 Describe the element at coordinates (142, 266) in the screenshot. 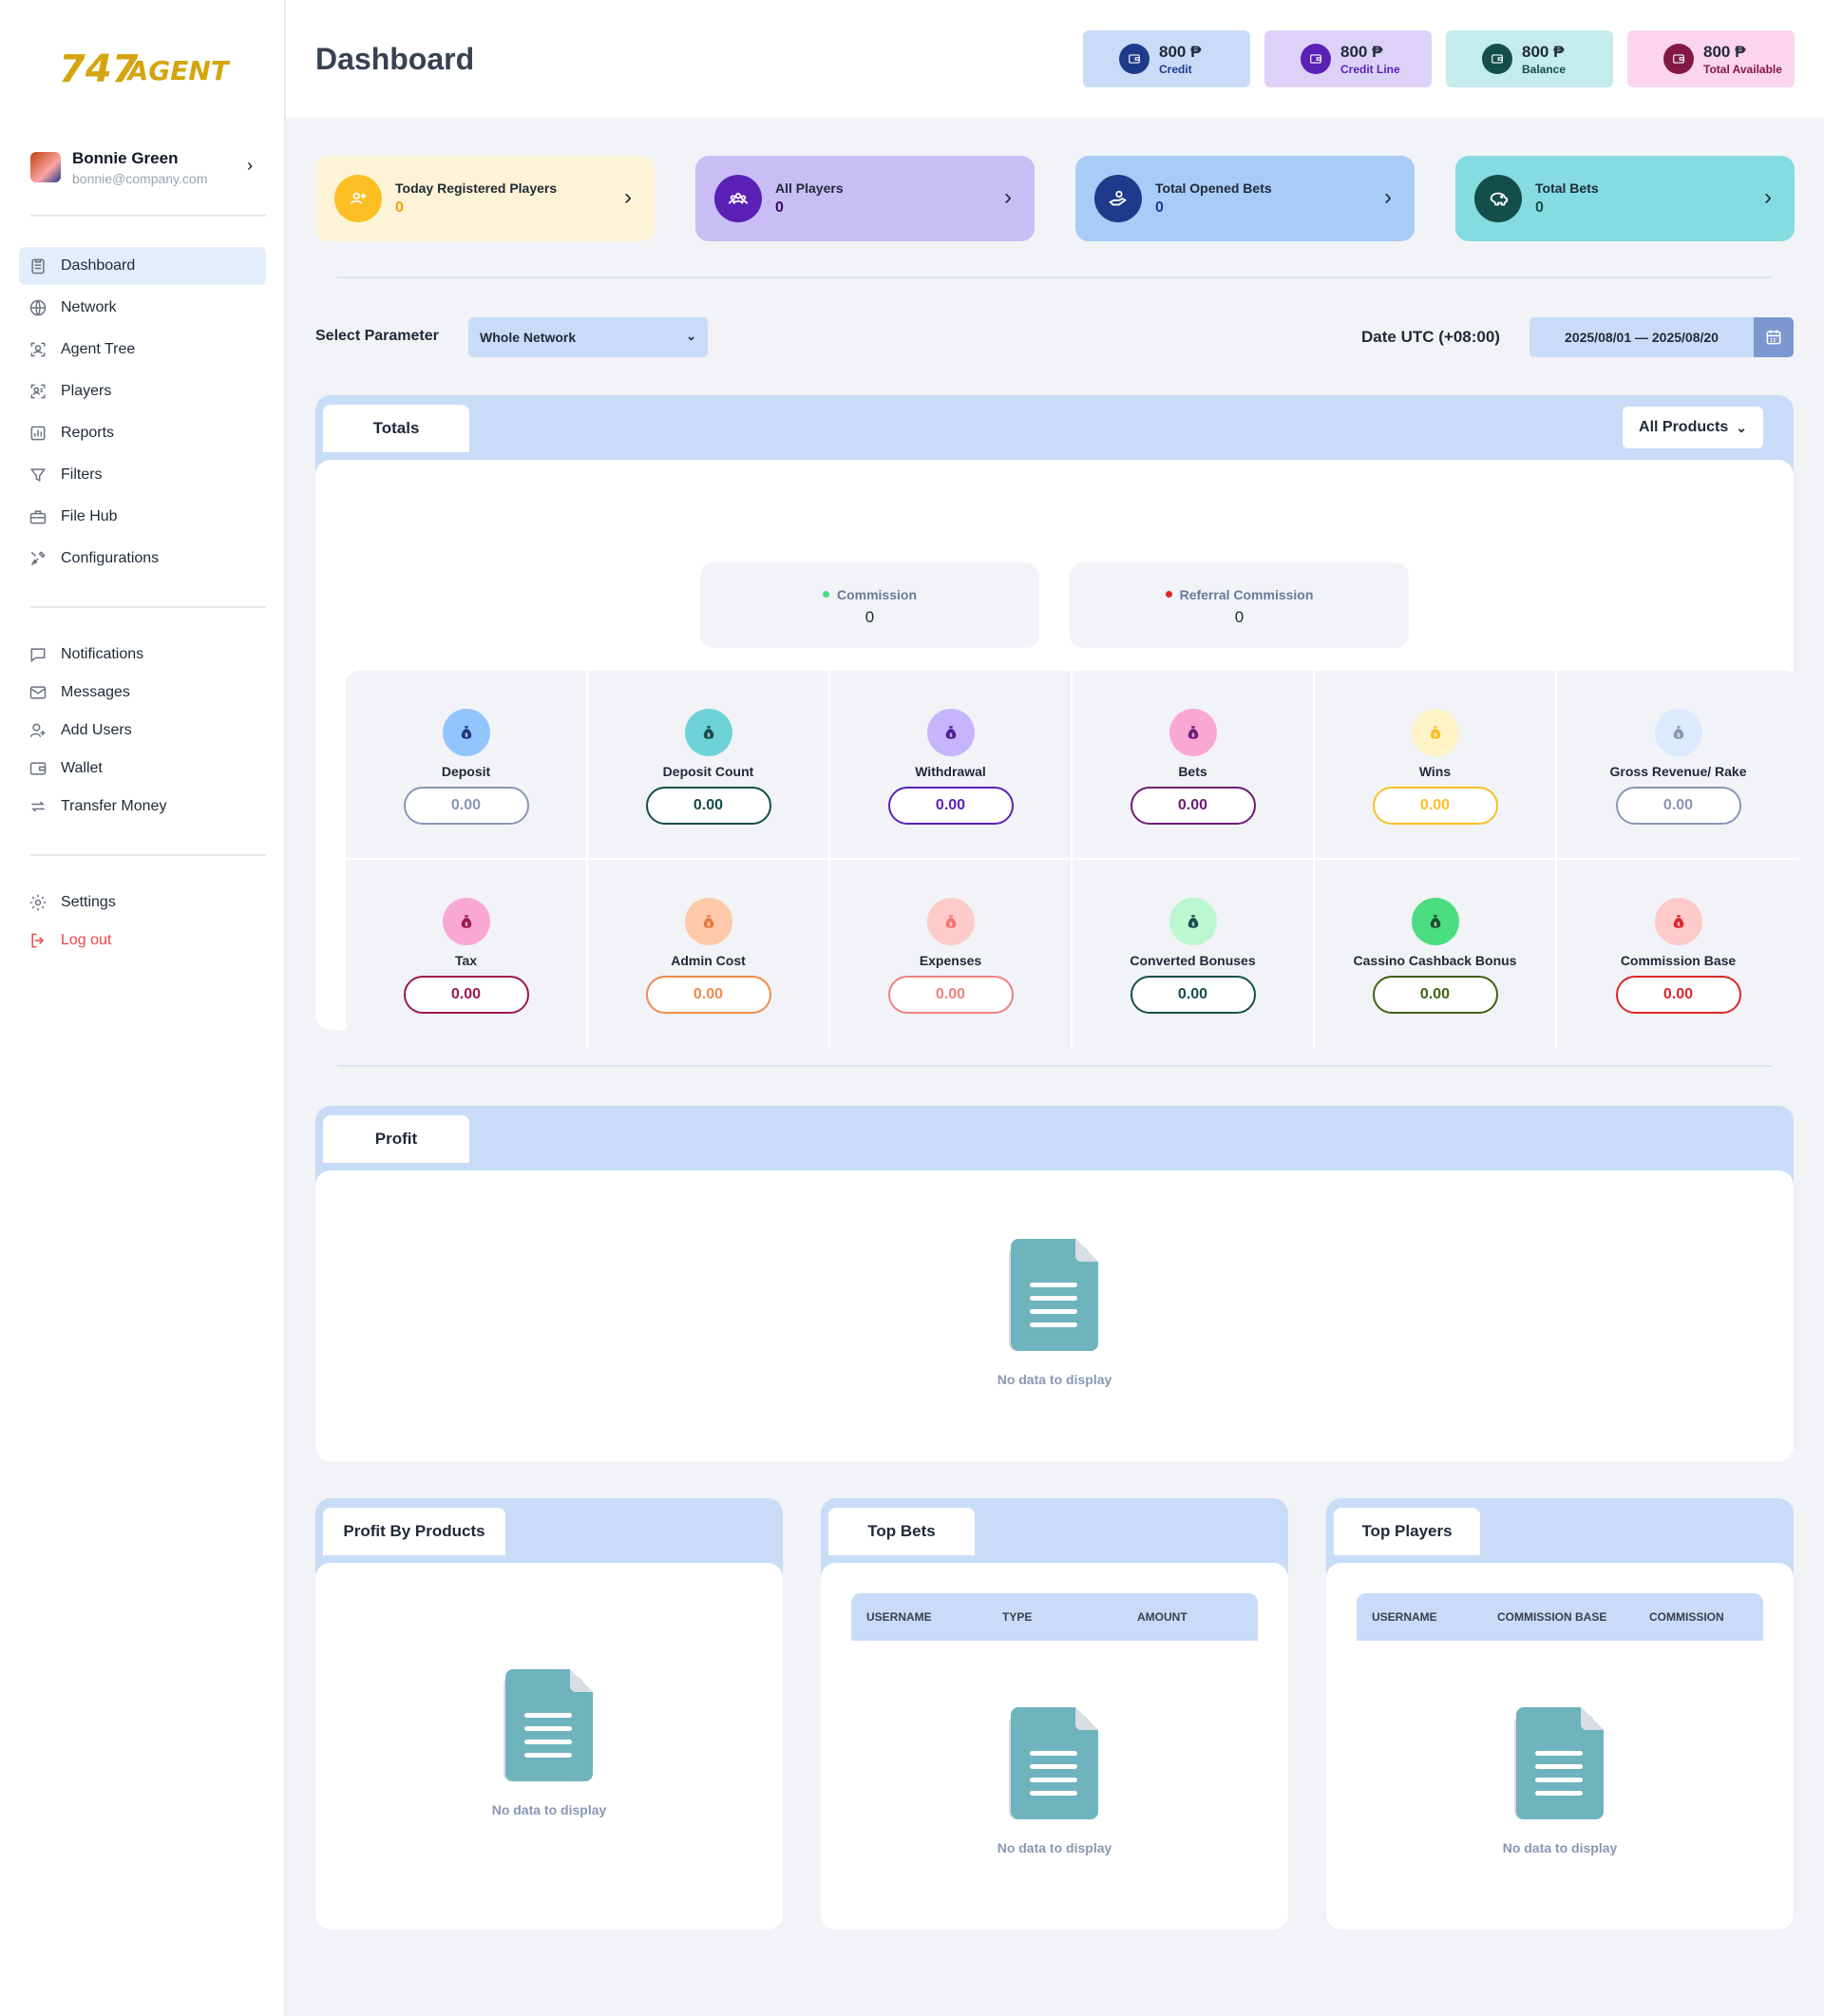

I see `nav-item-dashboard: Dashboard` at that location.